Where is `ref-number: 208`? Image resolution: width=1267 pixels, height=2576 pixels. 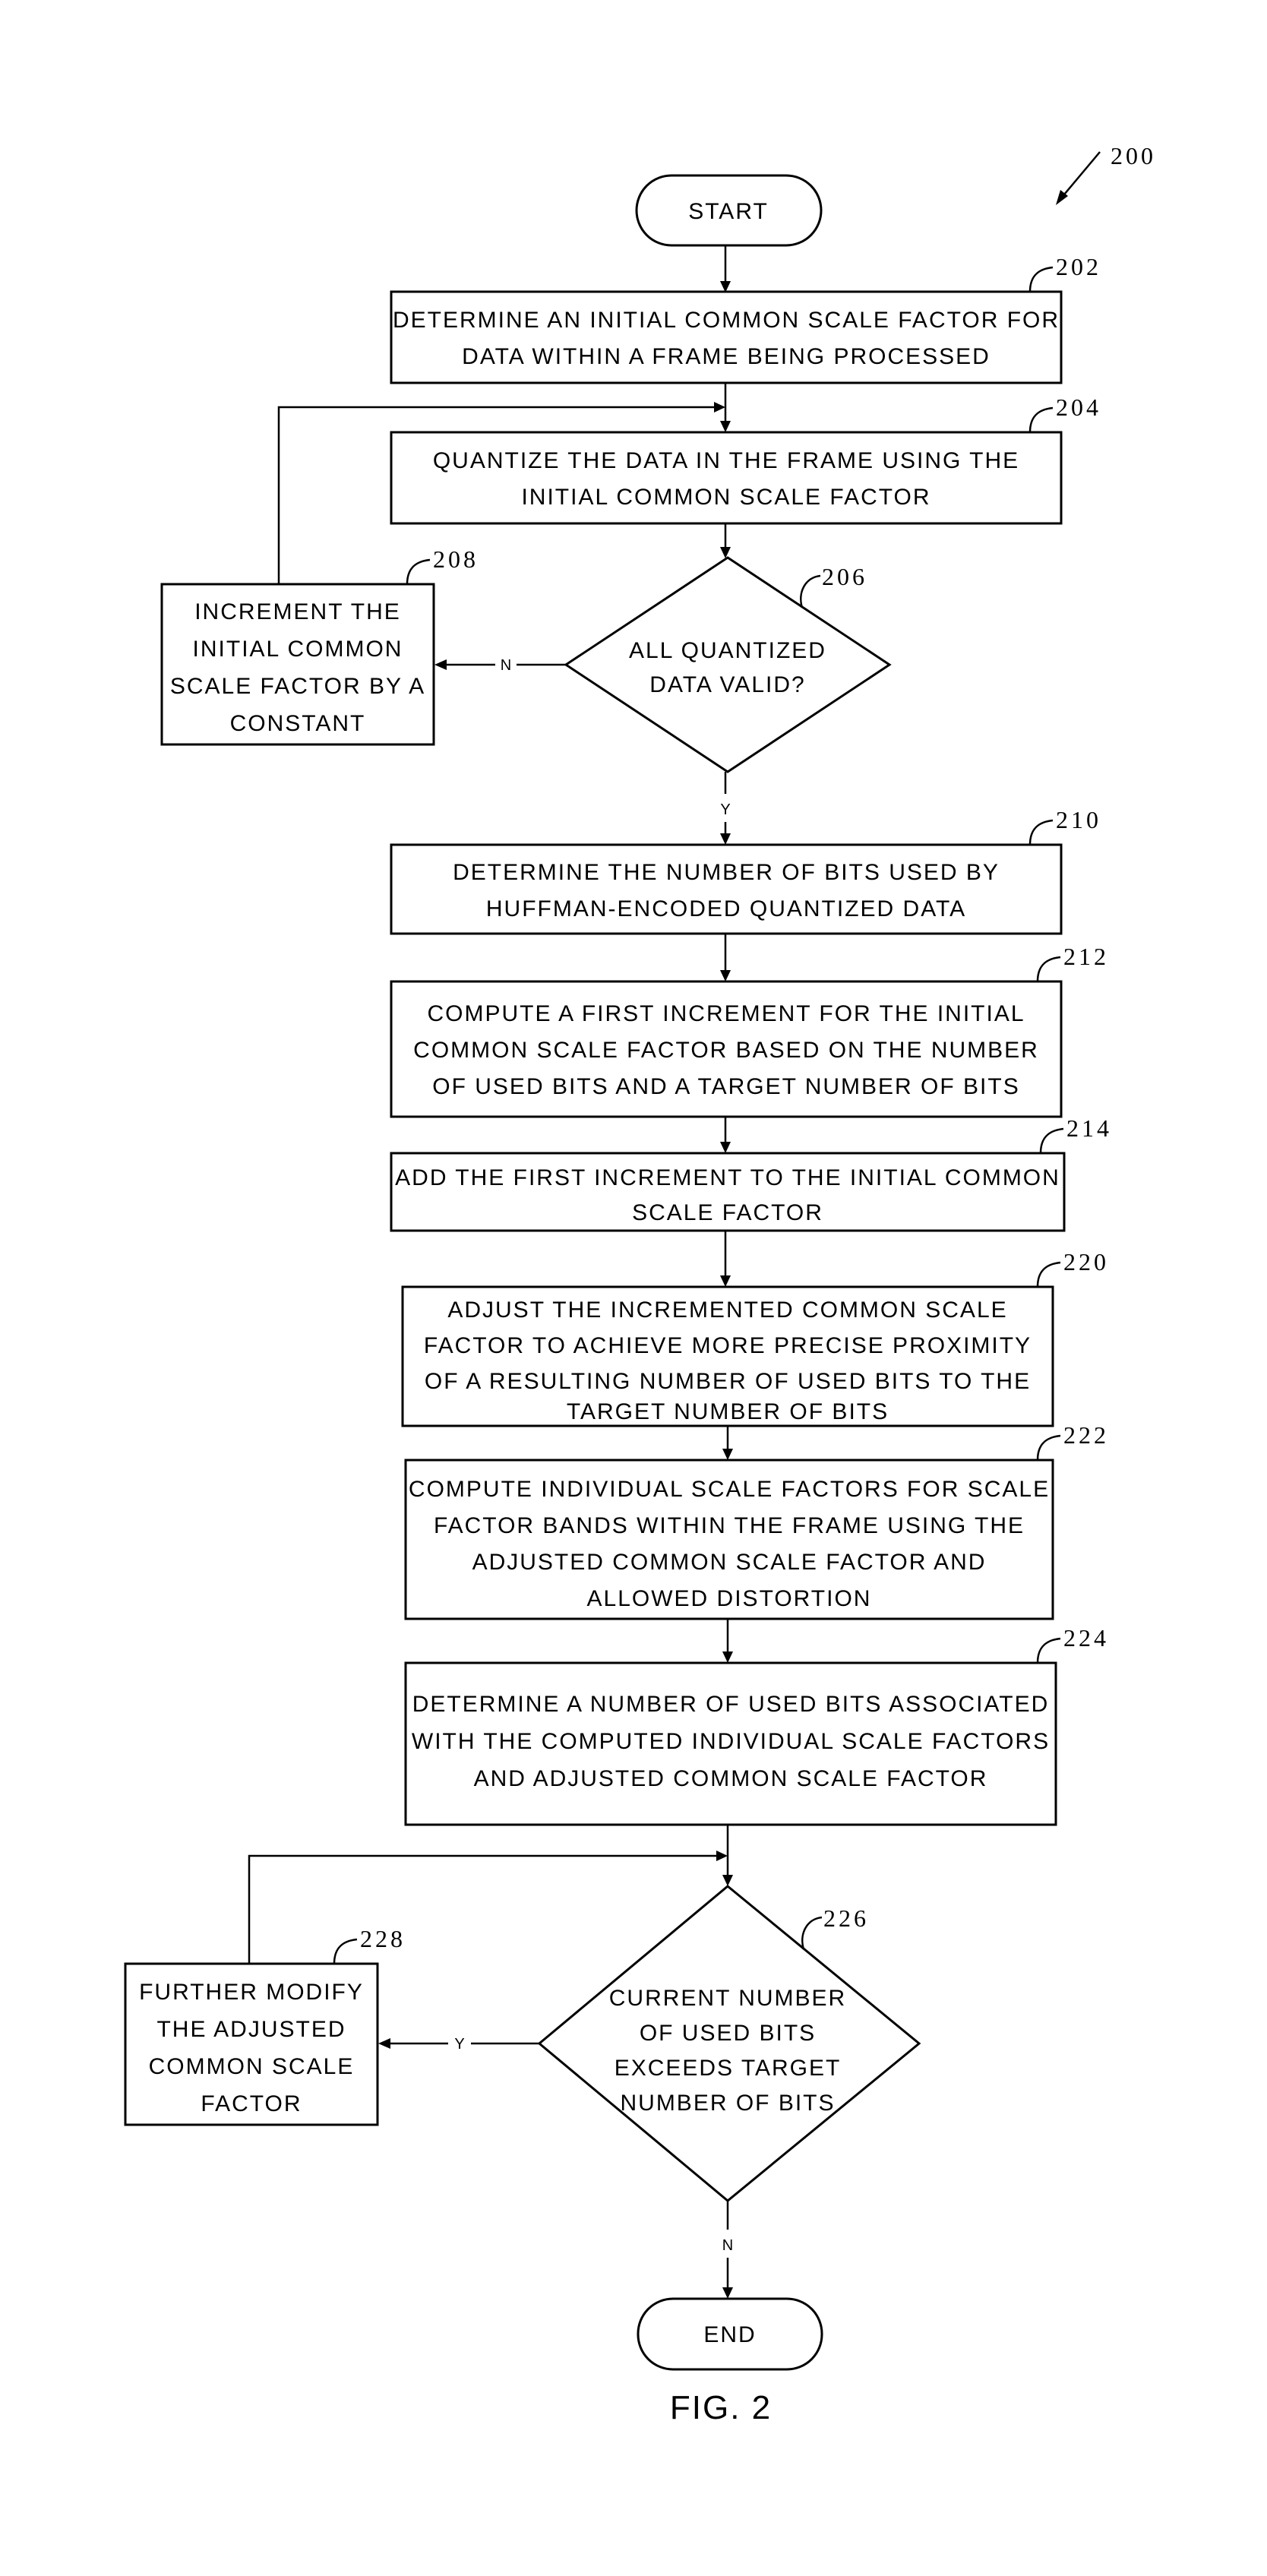 ref-number: 208 is located at coordinates (456, 559).